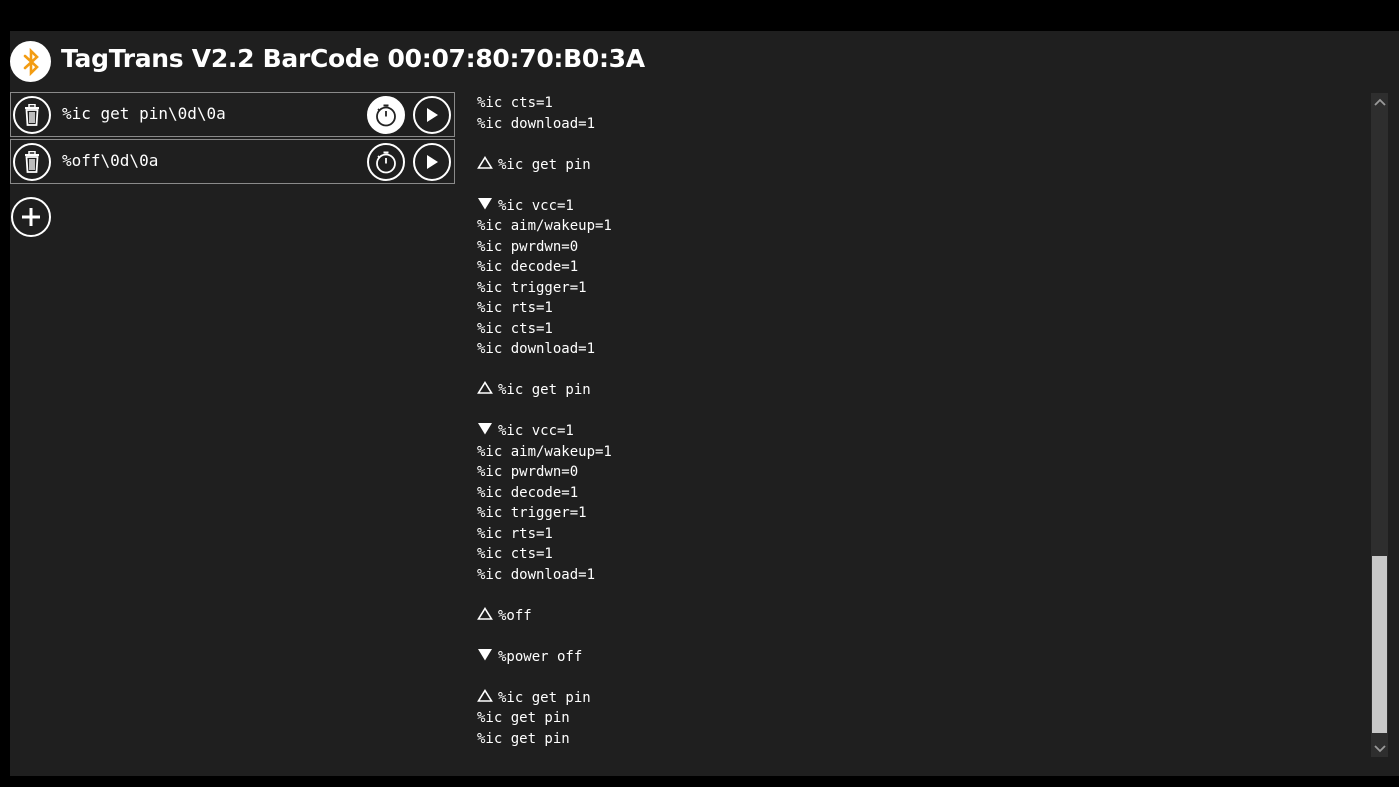  Describe the element at coordinates (1379, 425) in the screenshot. I see `log-scrollbar` at that location.